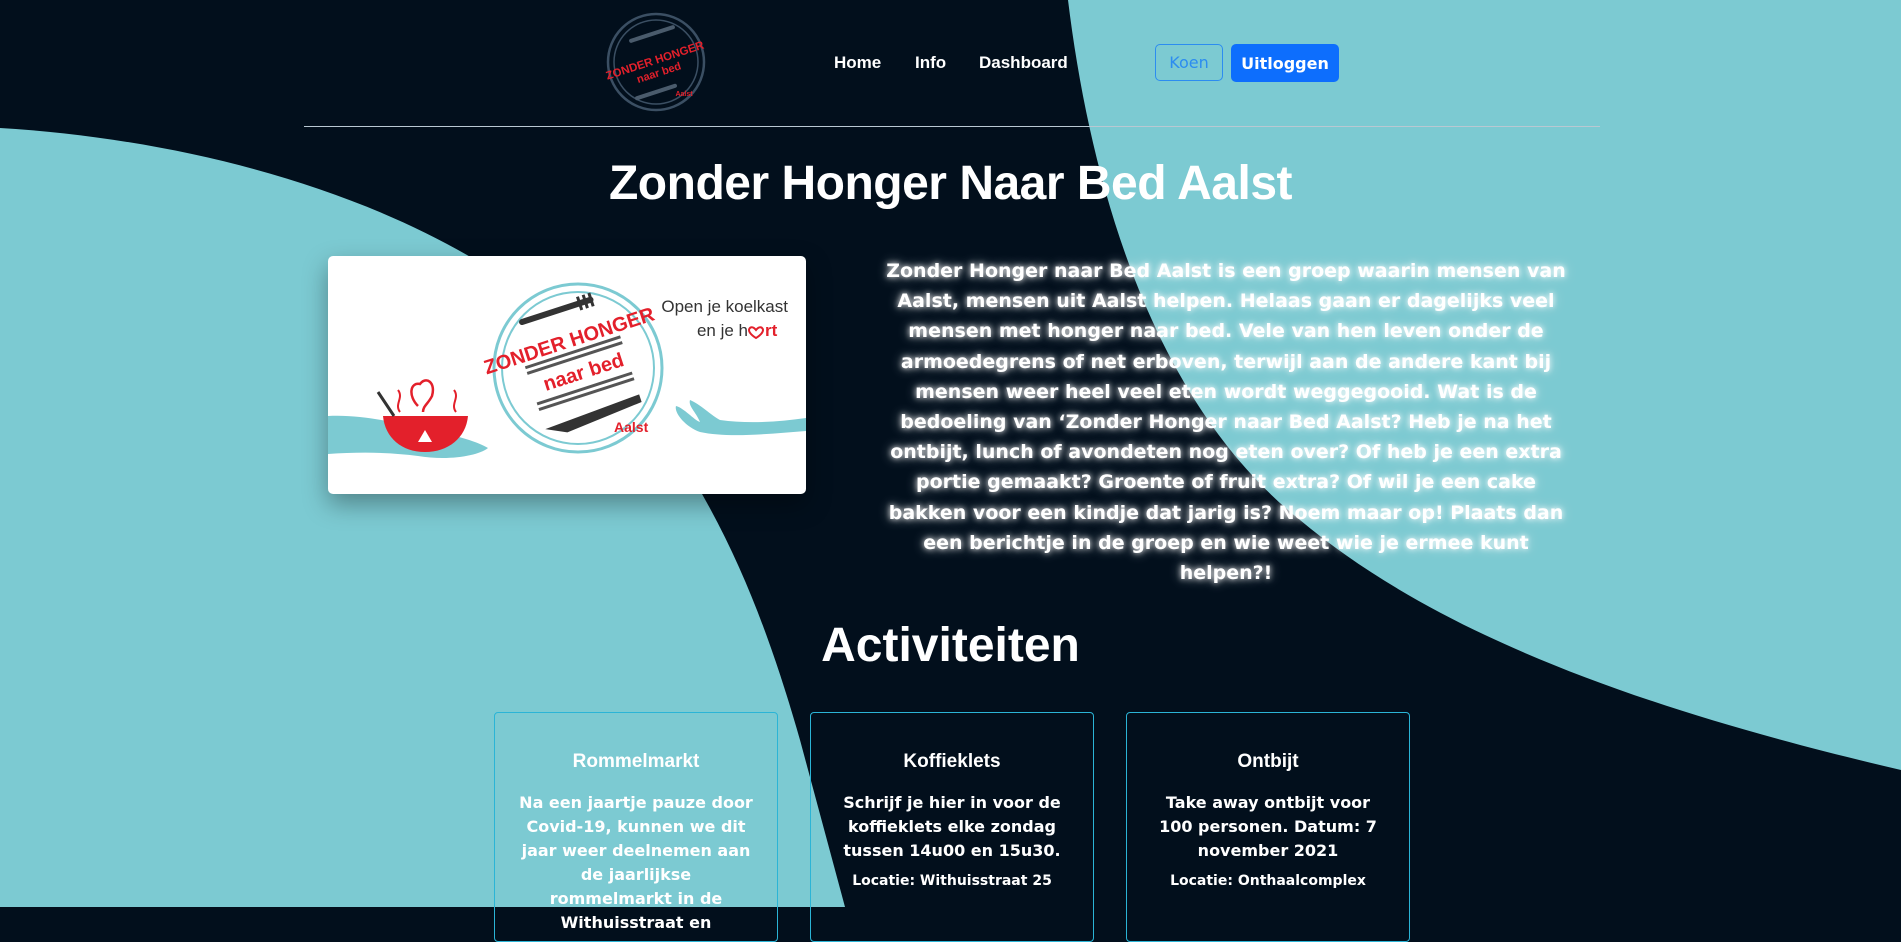 This screenshot has height=942, width=1901. What do you see at coordinates (930, 63) in the screenshot?
I see `nav-info-link: Info` at bounding box center [930, 63].